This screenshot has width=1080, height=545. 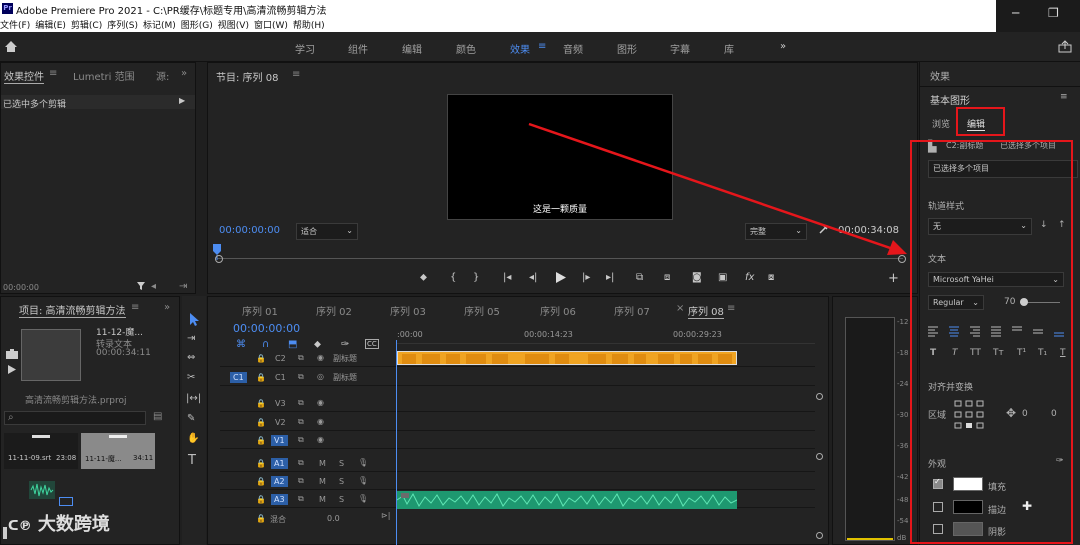 I want to click on restore-button: ❐, so click(x=1053, y=13).